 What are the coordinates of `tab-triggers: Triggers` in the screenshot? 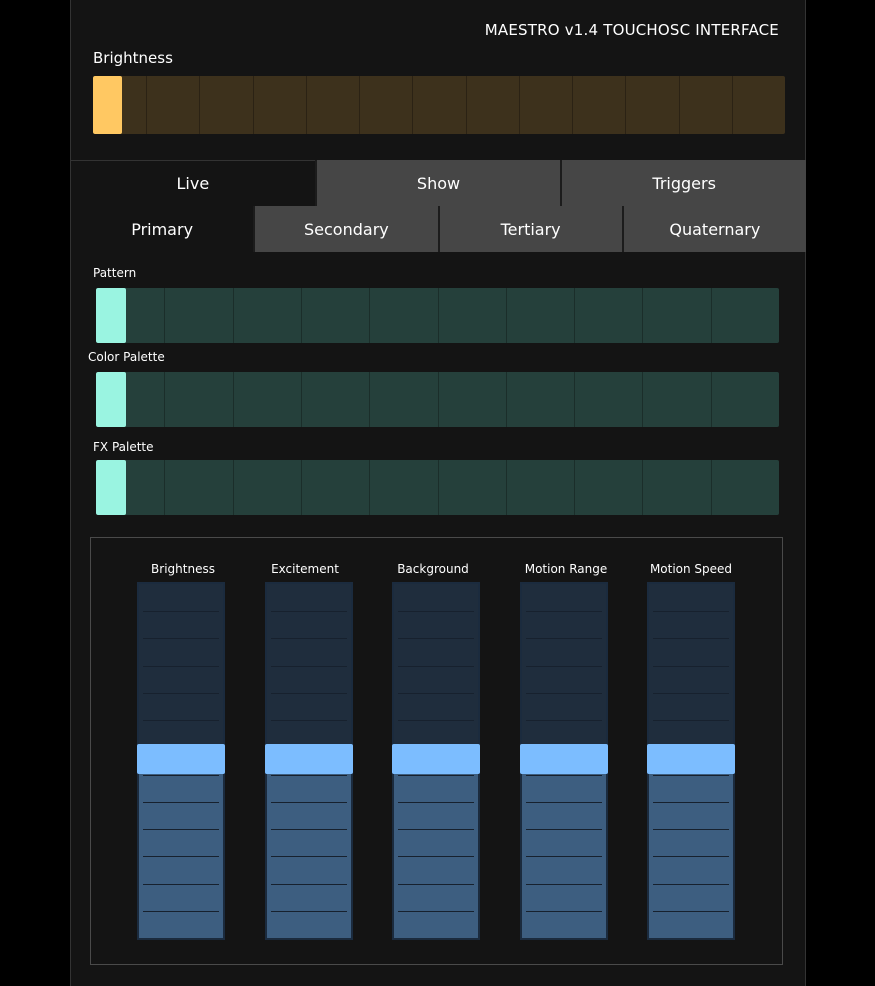 It's located at (683, 183).